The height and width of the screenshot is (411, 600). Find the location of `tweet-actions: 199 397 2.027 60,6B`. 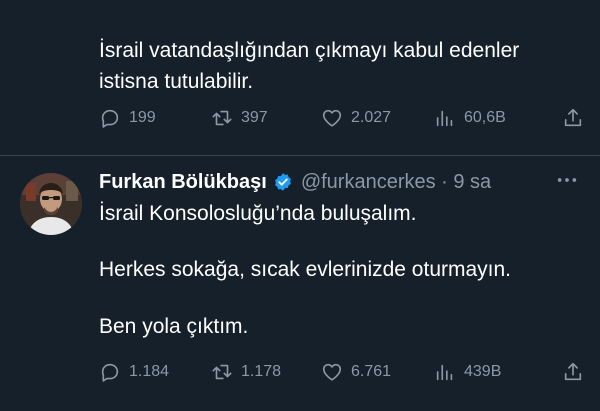

tweet-actions: 199 397 2.027 60,6B is located at coordinates (341, 118).